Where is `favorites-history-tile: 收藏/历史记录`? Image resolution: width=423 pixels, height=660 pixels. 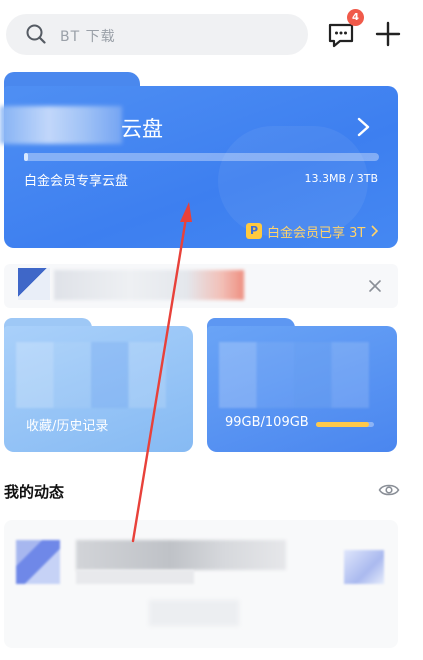 favorites-history-tile: 收藏/历史记录 is located at coordinates (98, 389).